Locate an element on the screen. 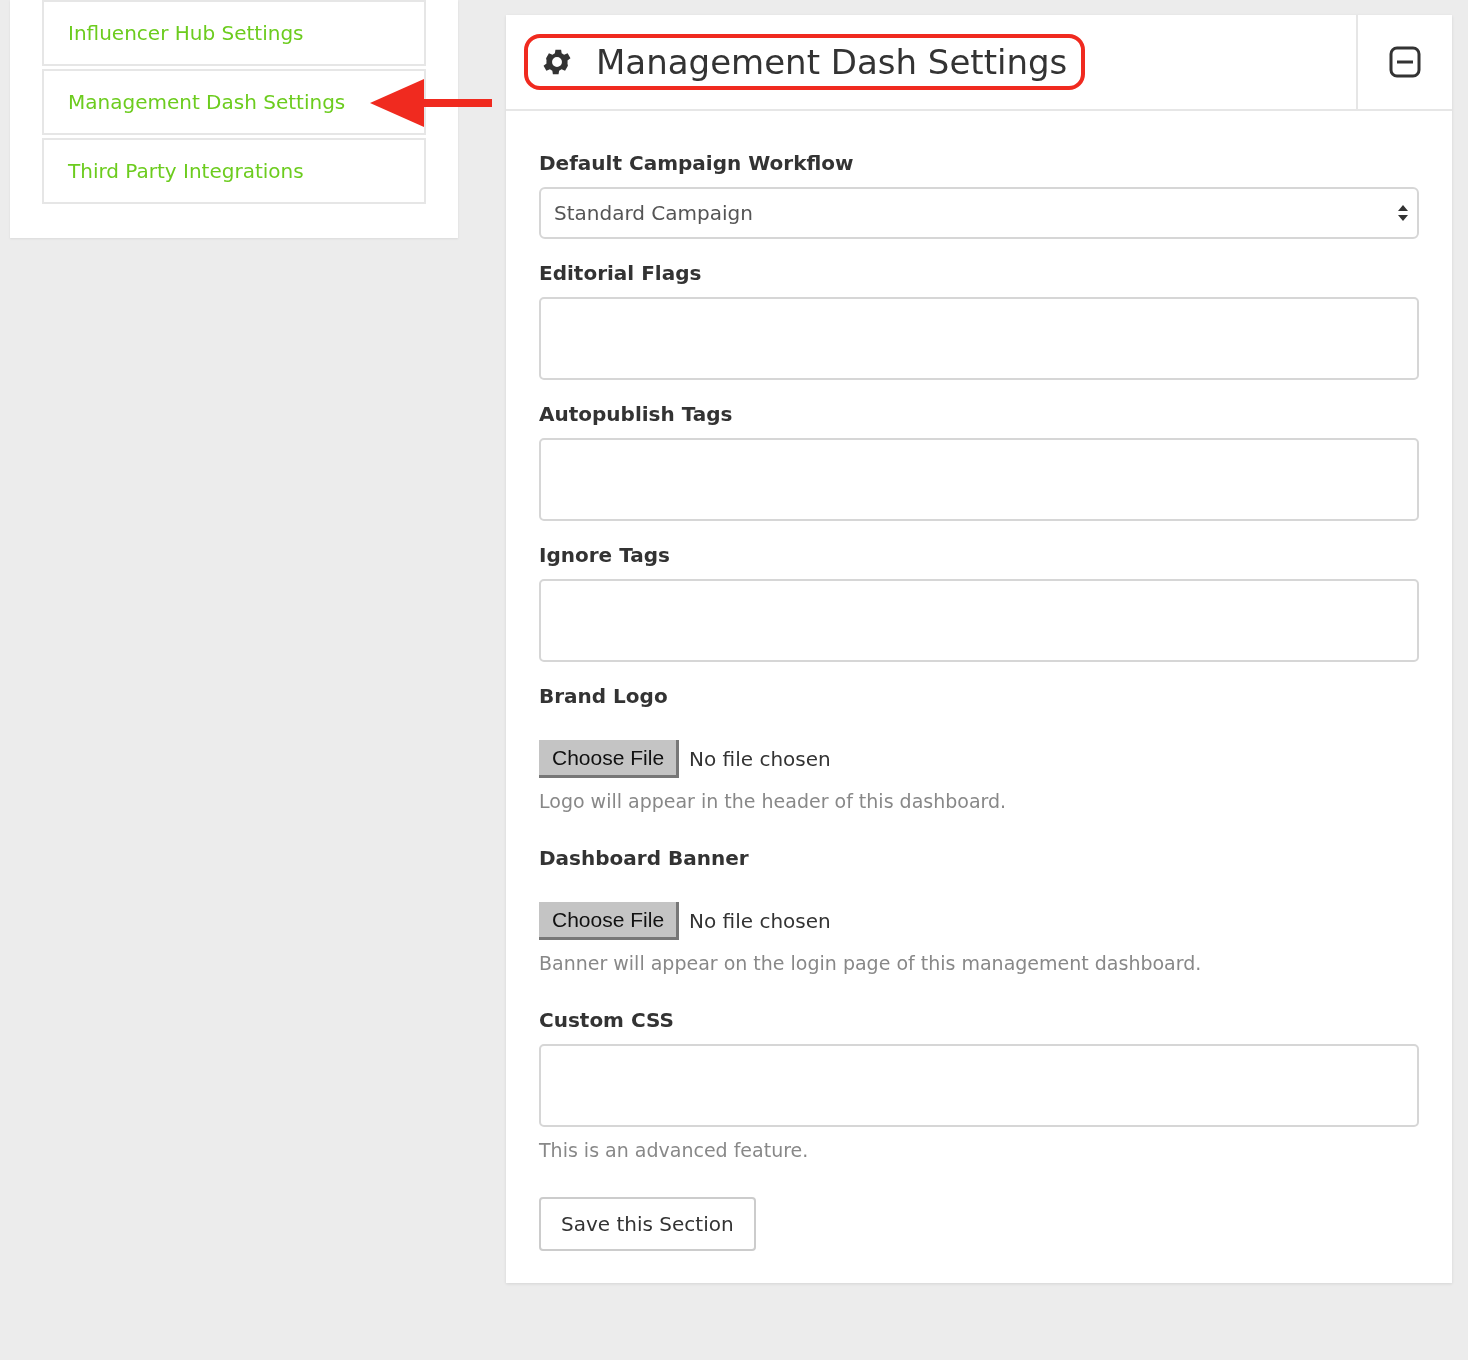  field-label: Custom CSS is located at coordinates (607, 1020).